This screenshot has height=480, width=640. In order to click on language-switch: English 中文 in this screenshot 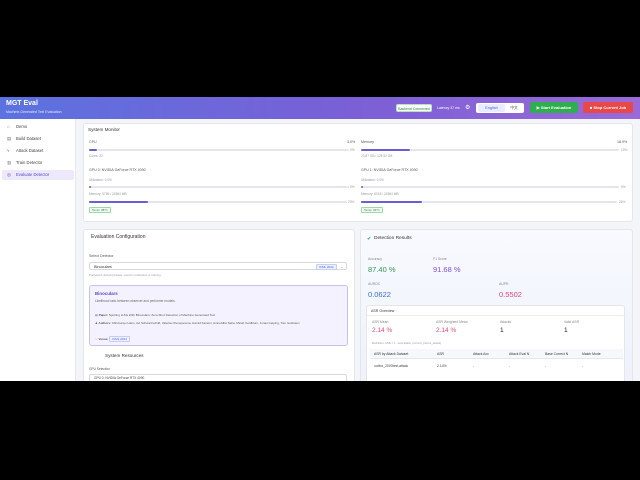, I will do `click(500, 108)`.